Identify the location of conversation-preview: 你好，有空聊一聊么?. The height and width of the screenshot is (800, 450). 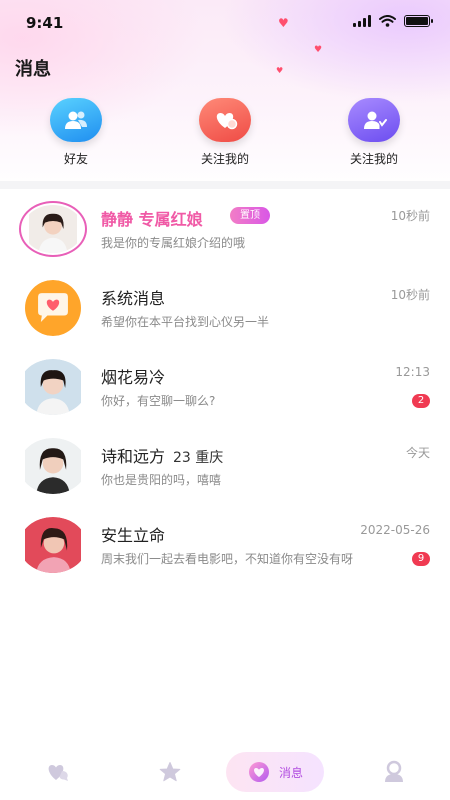
(158, 401).